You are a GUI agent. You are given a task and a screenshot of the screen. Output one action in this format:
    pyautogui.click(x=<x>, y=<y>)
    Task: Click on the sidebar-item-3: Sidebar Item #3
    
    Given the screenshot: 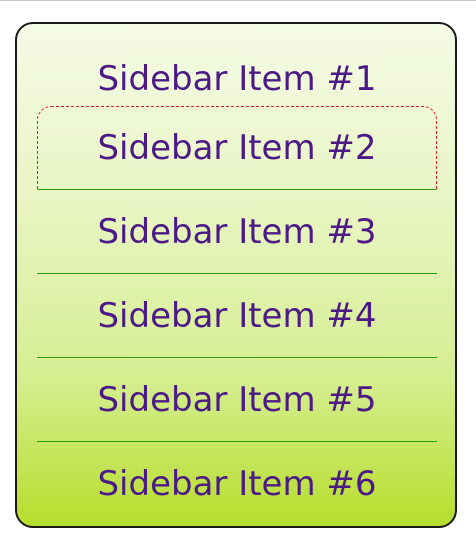 What is the action you would take?
    pyautogui.click(x=237, y=232)
    